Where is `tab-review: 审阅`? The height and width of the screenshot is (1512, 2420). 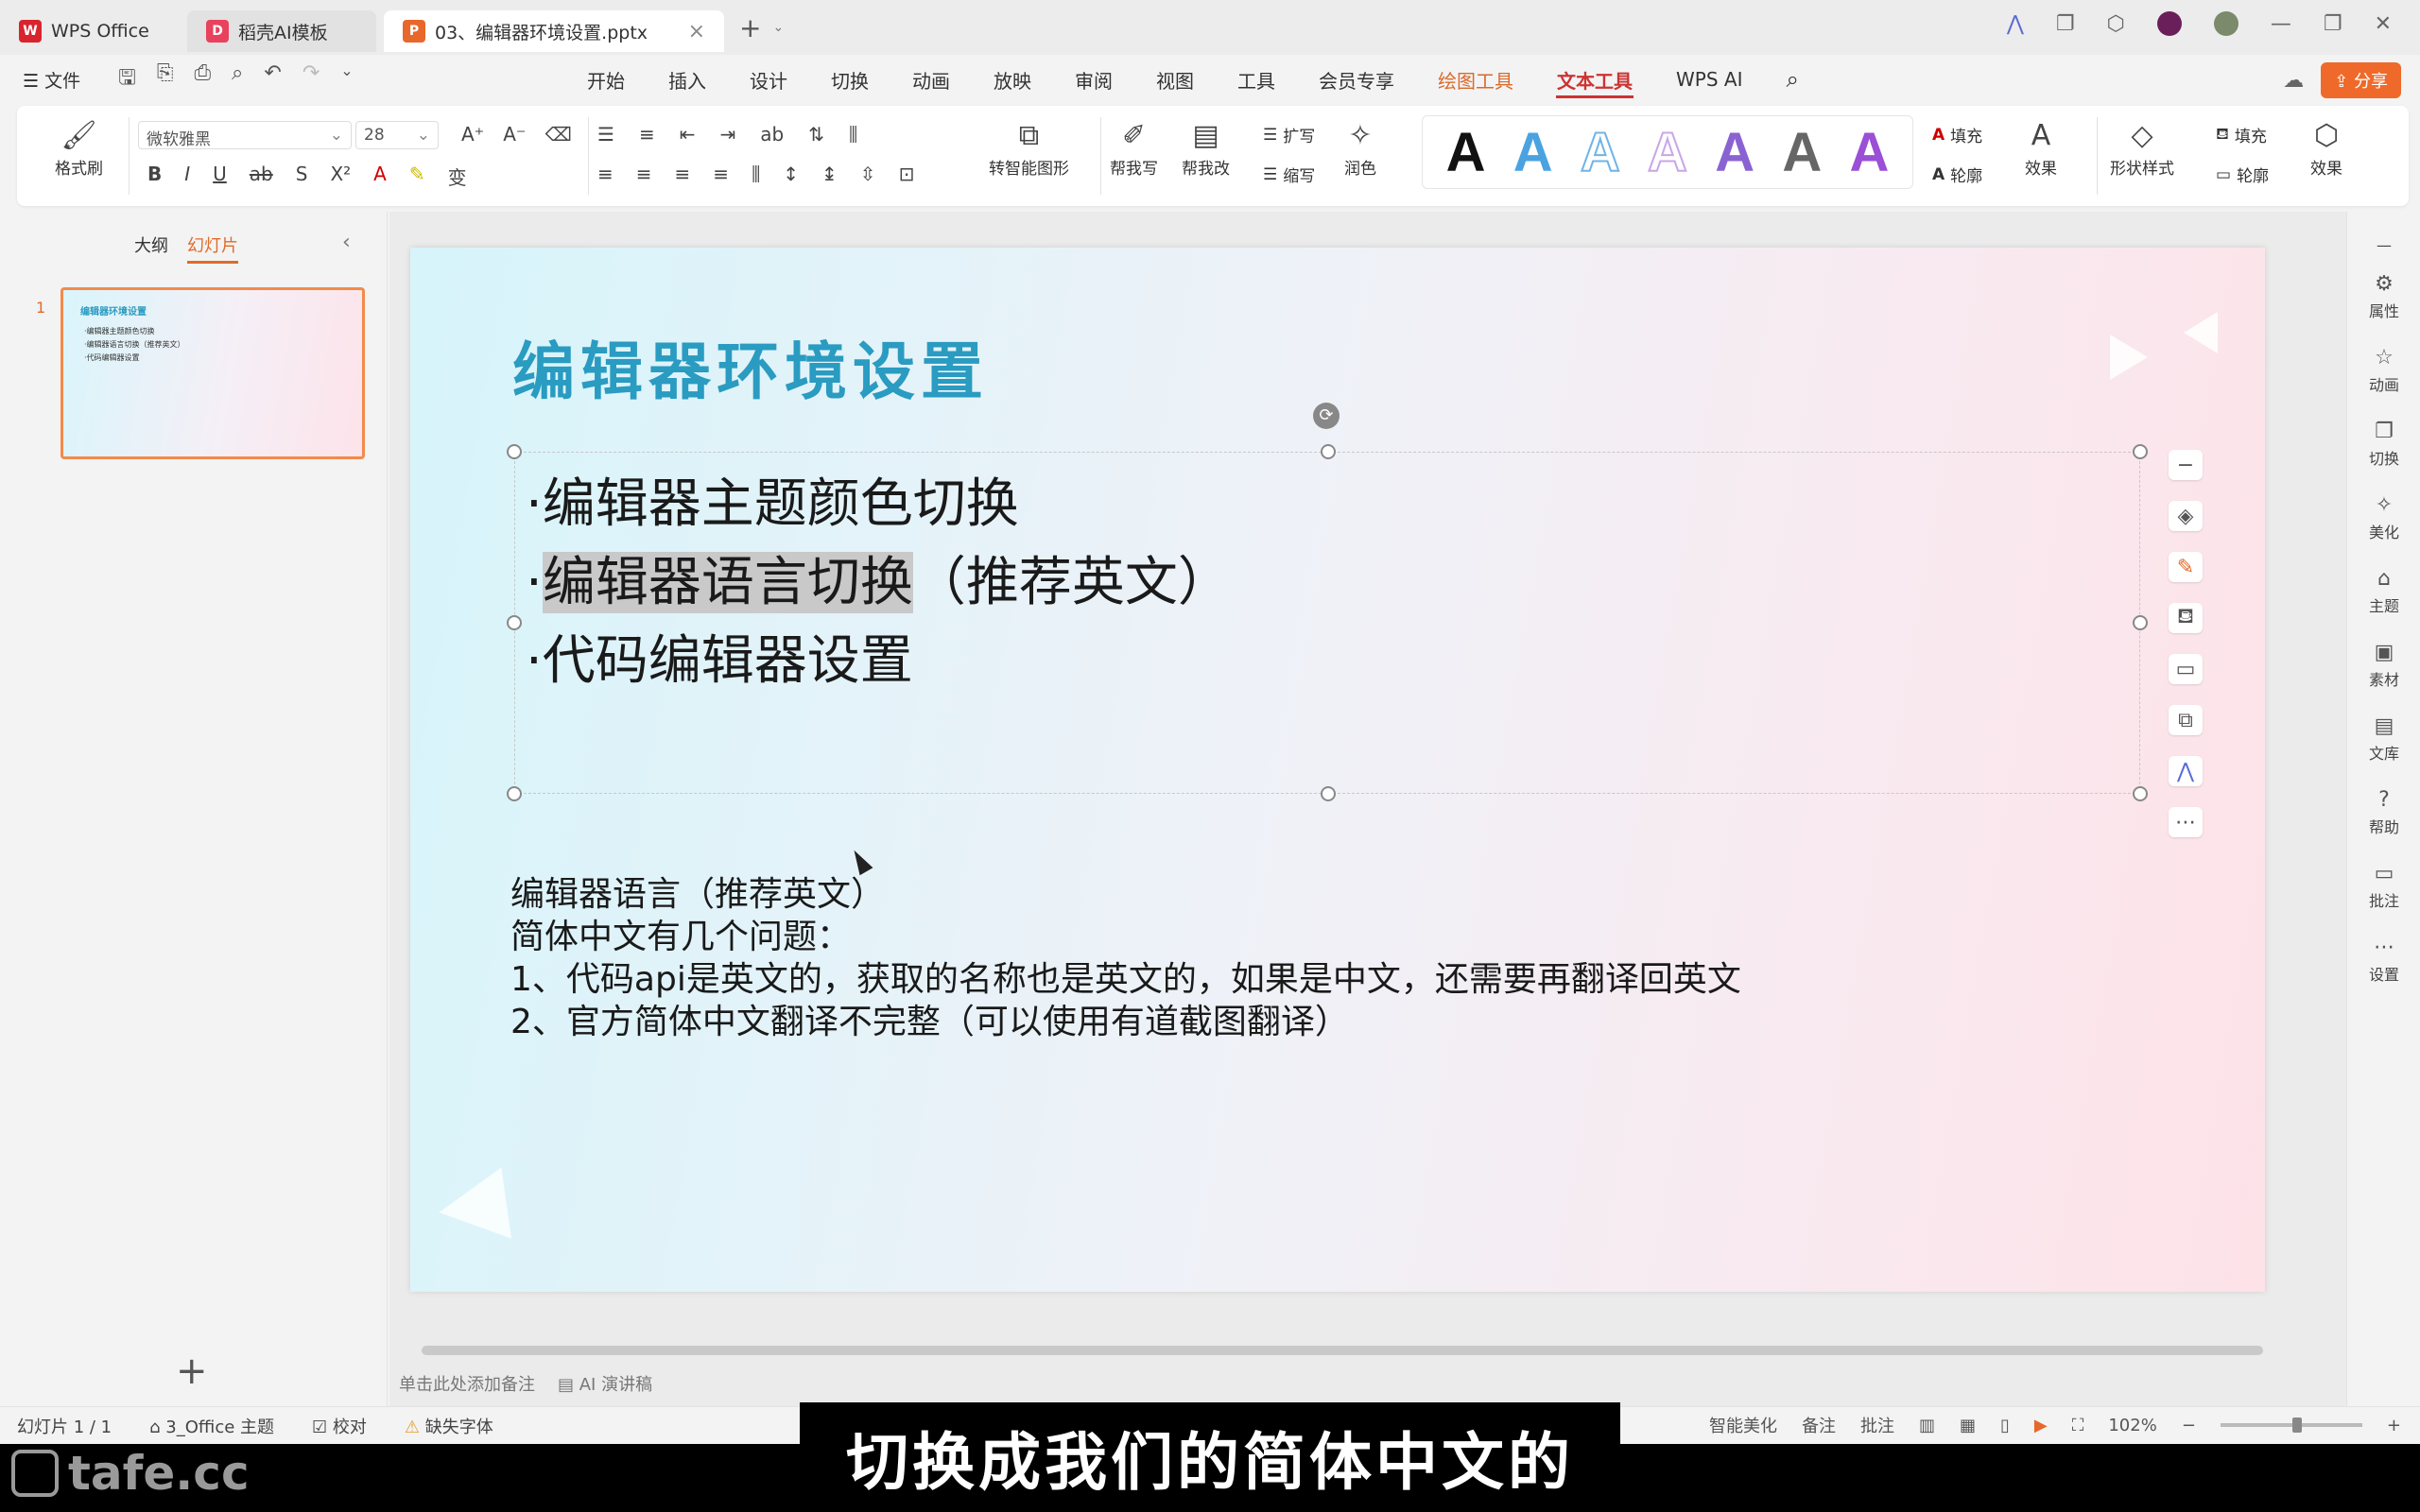
tab-review: 审阅 is located at coordinates (1093, 79).